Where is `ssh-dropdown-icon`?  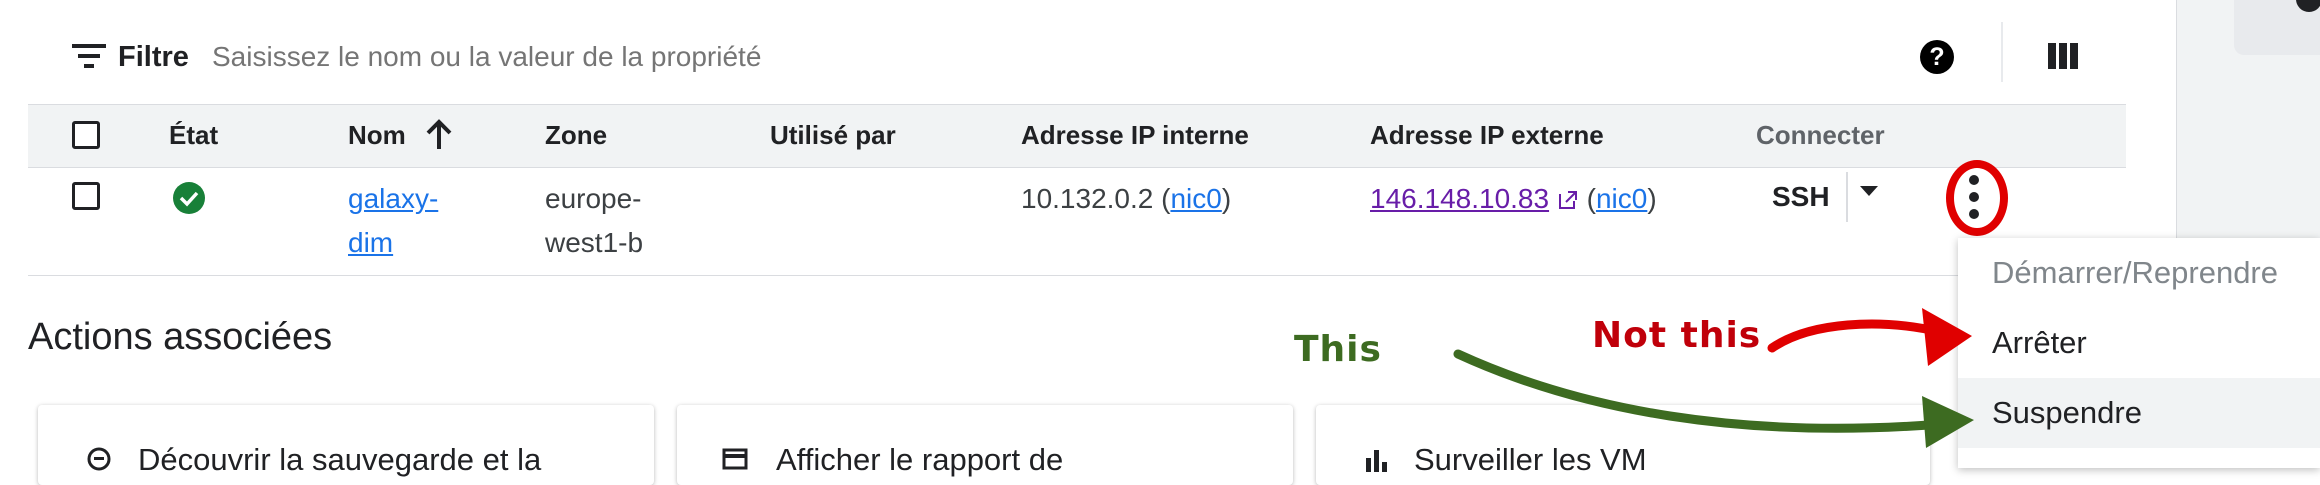 ssh-dropdown-icon is located at coordinates (1869, 191).